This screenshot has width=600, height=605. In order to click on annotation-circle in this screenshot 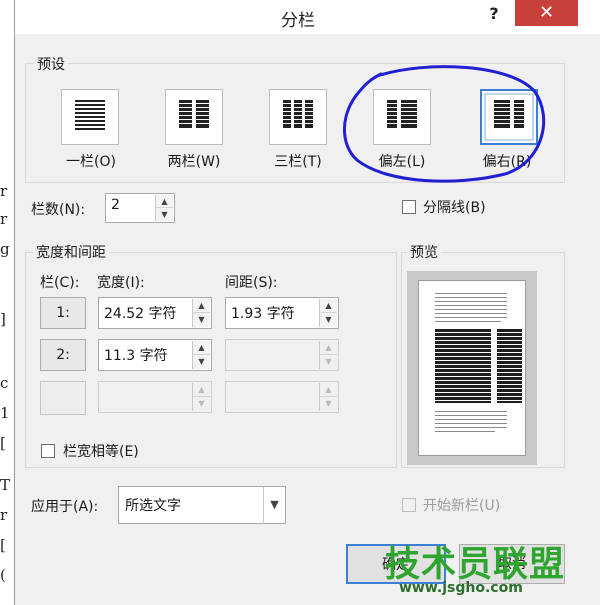, I will do `click(444, 124)`.